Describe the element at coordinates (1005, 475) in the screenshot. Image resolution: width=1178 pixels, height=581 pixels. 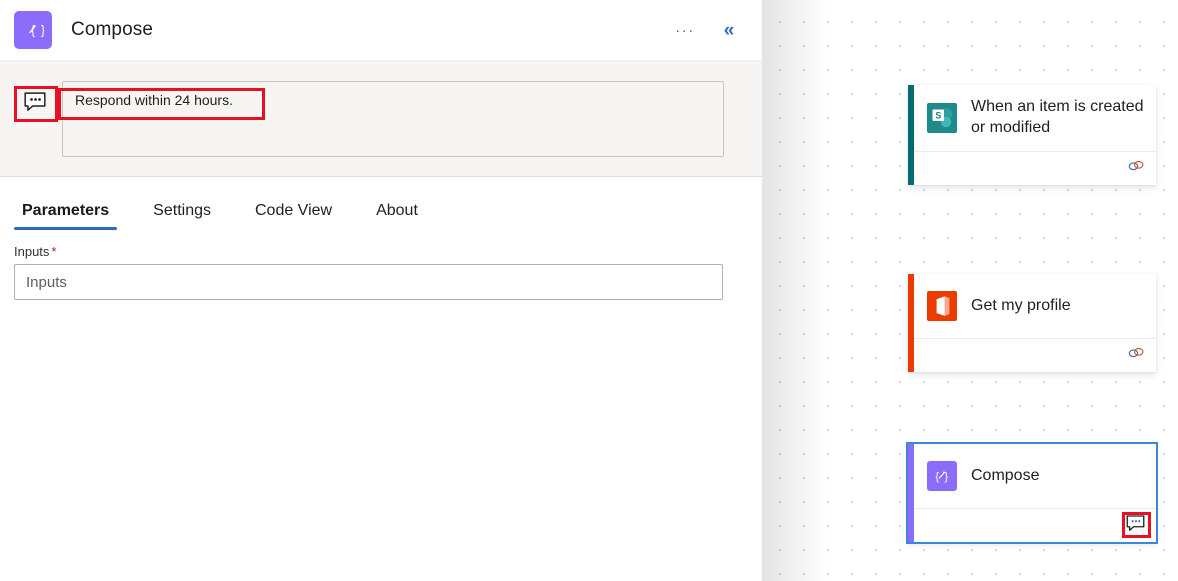
I see `node-title: Compose` at that location.